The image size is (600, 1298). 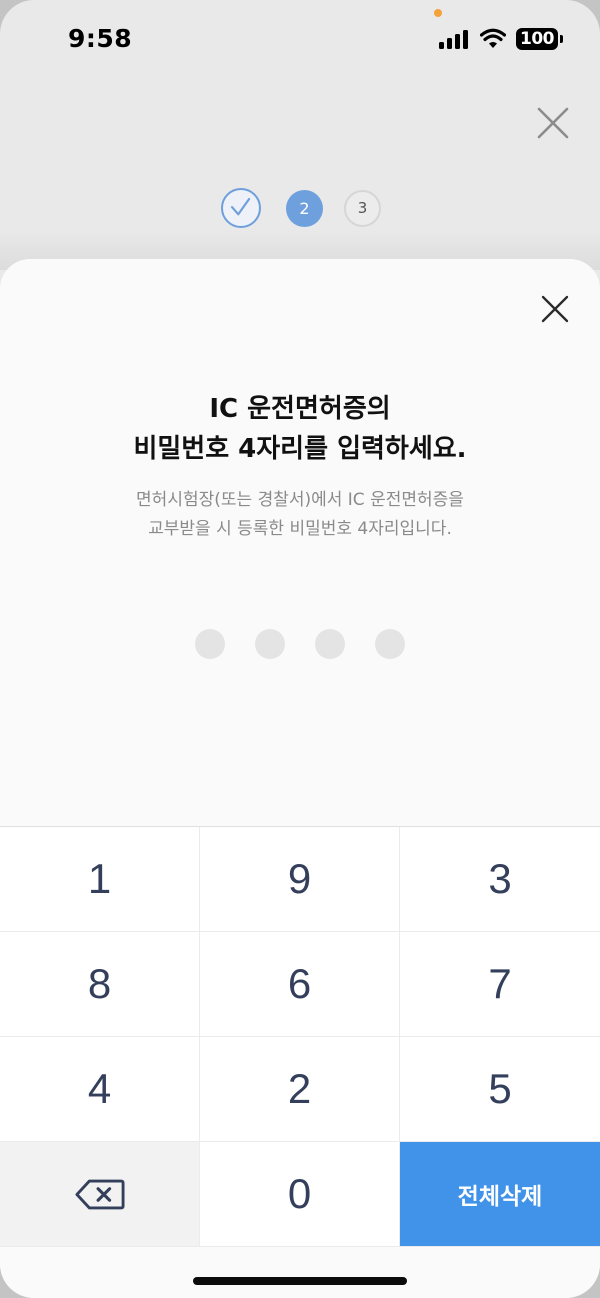 What do you see at coordinates (500, 879) in the screenshot?
I see `key-3: 3` at bounding box center [500, 879].